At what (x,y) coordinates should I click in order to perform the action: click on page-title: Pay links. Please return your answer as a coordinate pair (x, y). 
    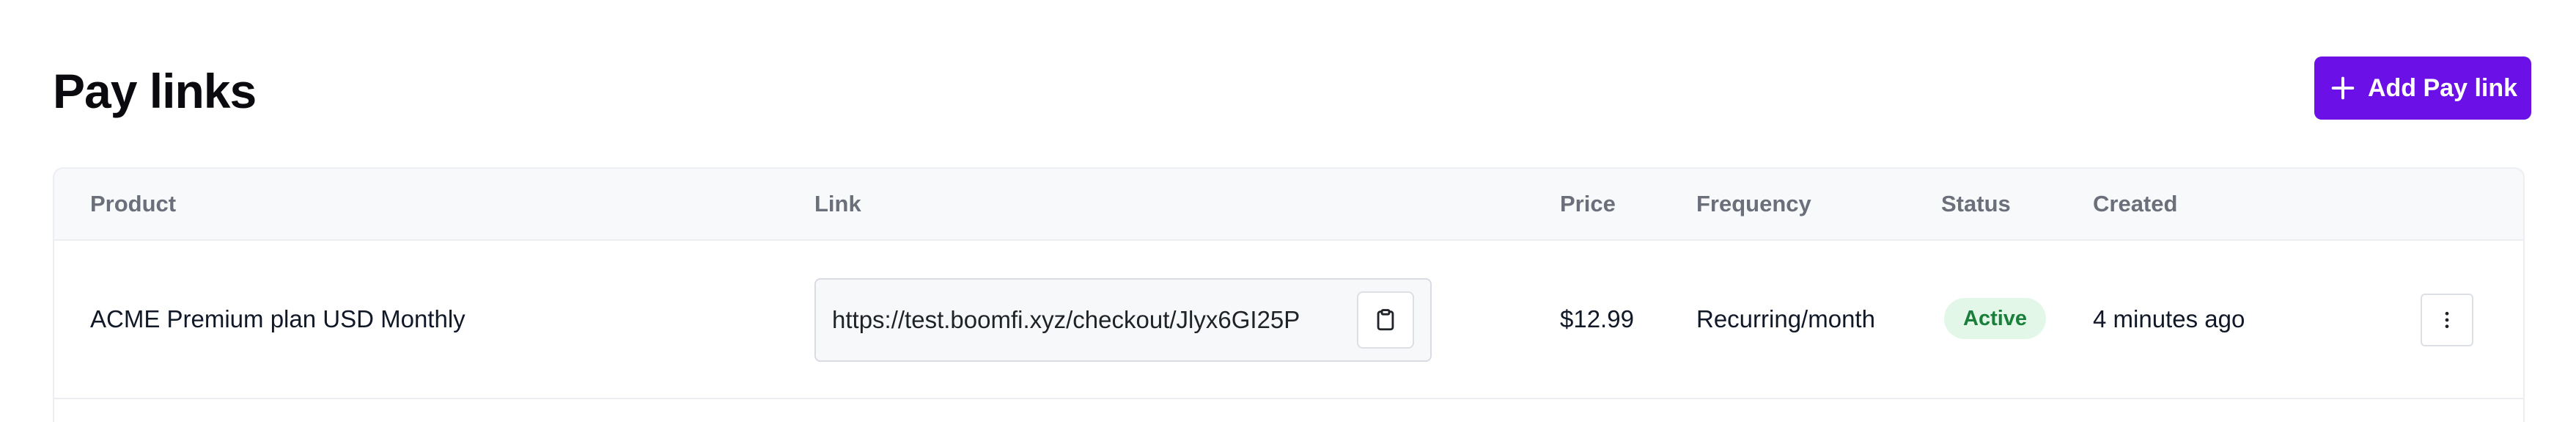
    Looking at the image, I should click on (155, 91).